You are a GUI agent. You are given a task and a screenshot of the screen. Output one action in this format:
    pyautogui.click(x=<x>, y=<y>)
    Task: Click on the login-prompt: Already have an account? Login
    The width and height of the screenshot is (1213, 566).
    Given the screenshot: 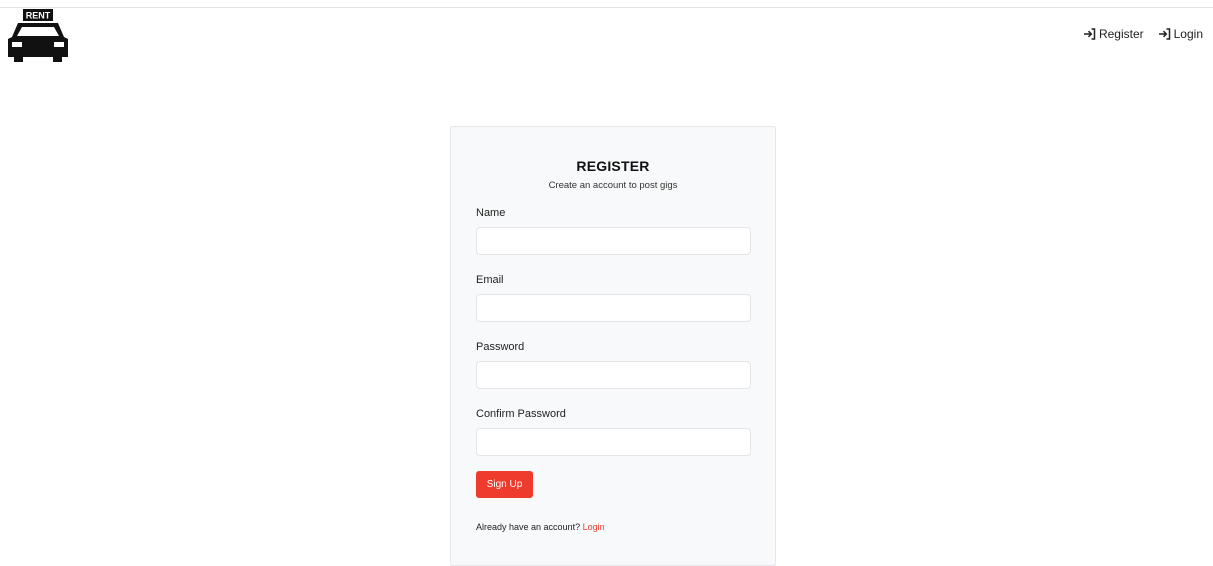 What is the action you would take?
    pyautogui.click(x=540, y=527)
    